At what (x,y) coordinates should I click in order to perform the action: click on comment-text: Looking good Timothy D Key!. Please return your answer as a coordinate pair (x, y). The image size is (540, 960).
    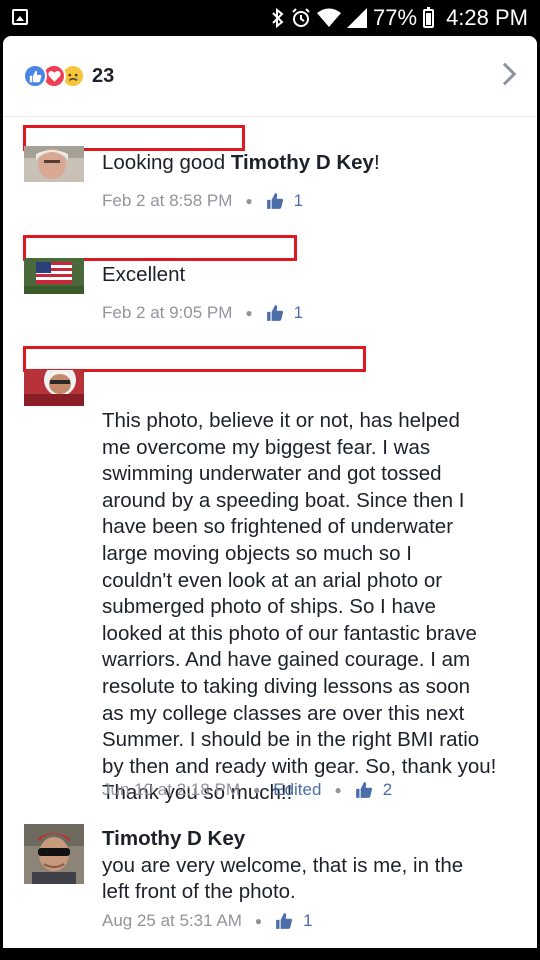
    Looking at the image, I should click on (241, 162).